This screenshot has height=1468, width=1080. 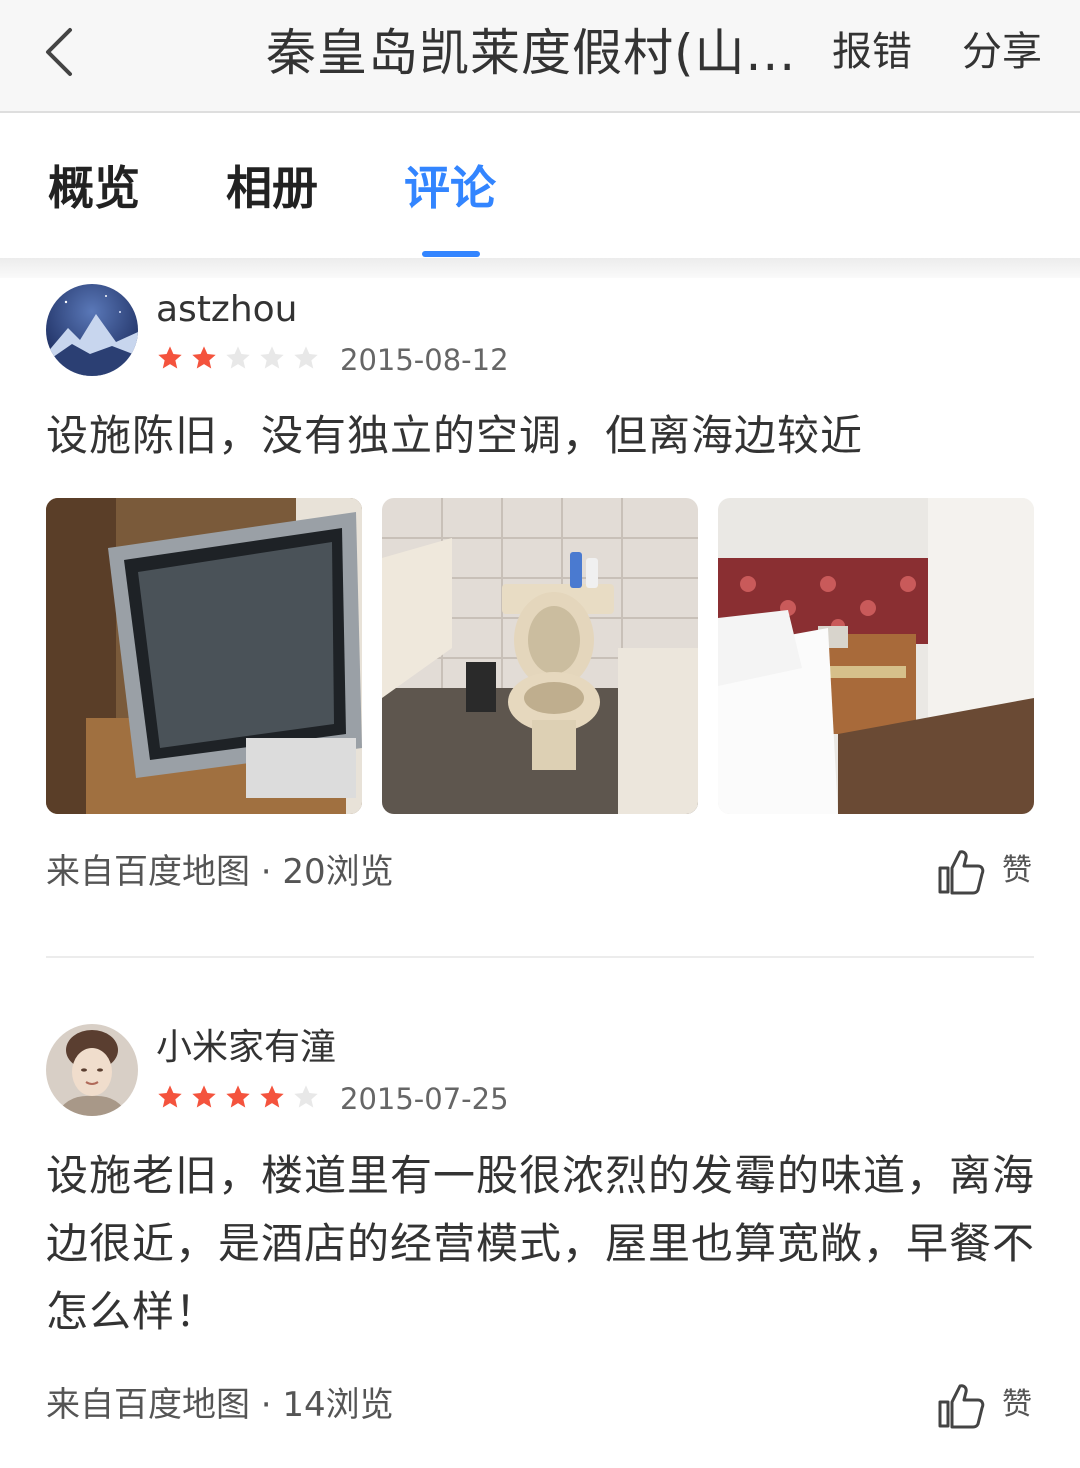 I want to click on review-source: 来自百度地图 · 20浏览, so click(x=220, y=872).